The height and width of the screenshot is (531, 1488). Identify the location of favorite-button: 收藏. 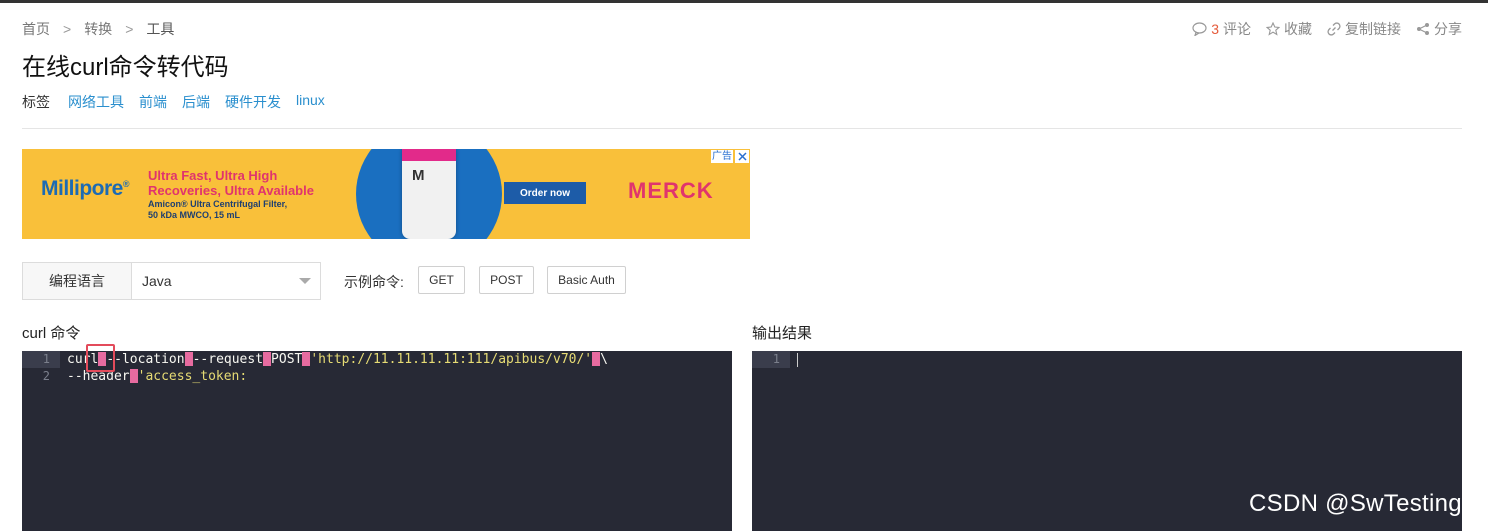
(1289, 29).